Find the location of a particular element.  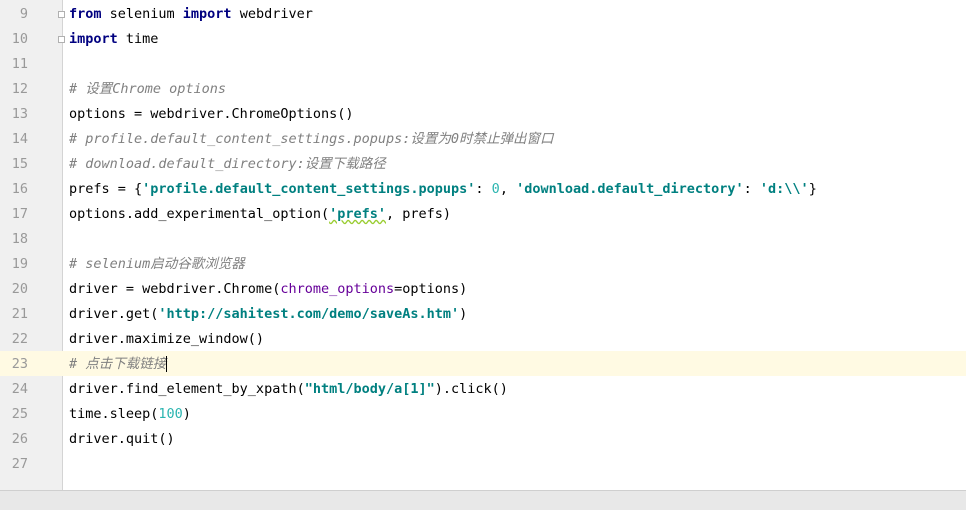

code-token: options = webdriver.ChromeOptions() is located at coordinates (211, 114).